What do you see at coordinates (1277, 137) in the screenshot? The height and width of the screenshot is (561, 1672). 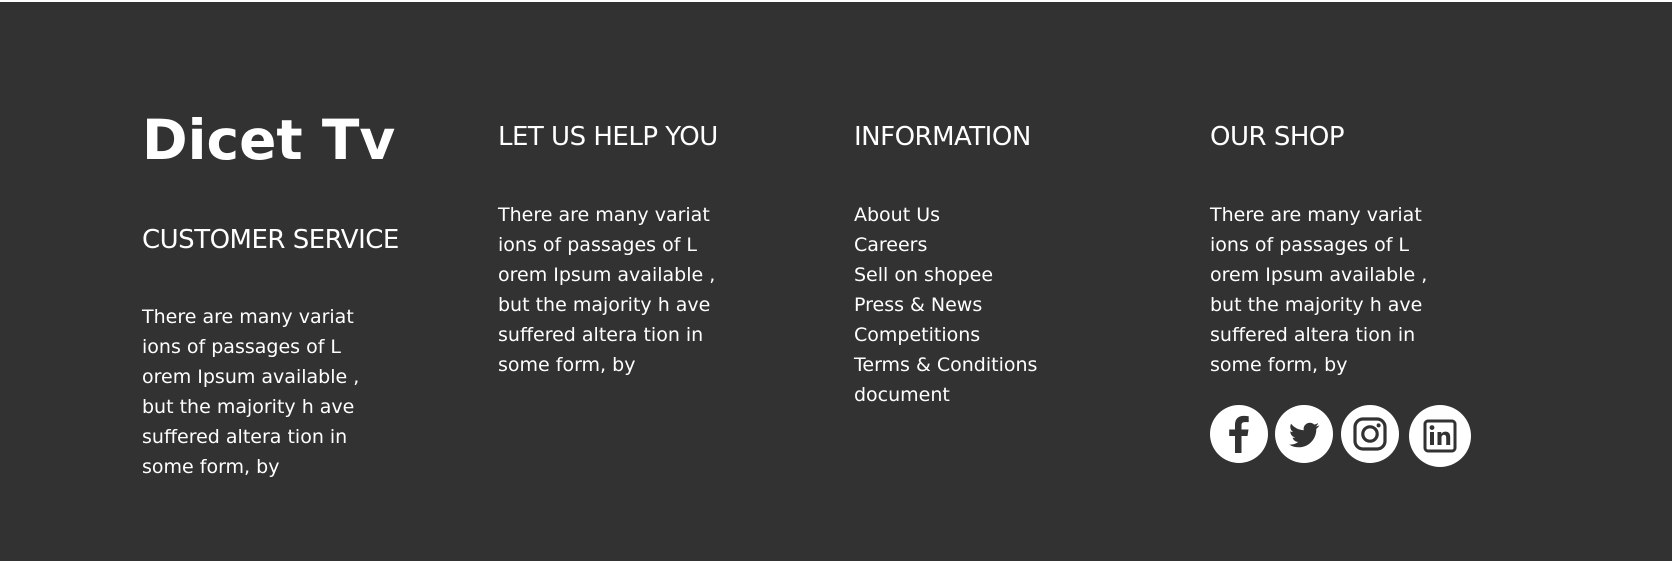 I see `shop-heading: OUR SHOP` at bounding box center [1277, 137].